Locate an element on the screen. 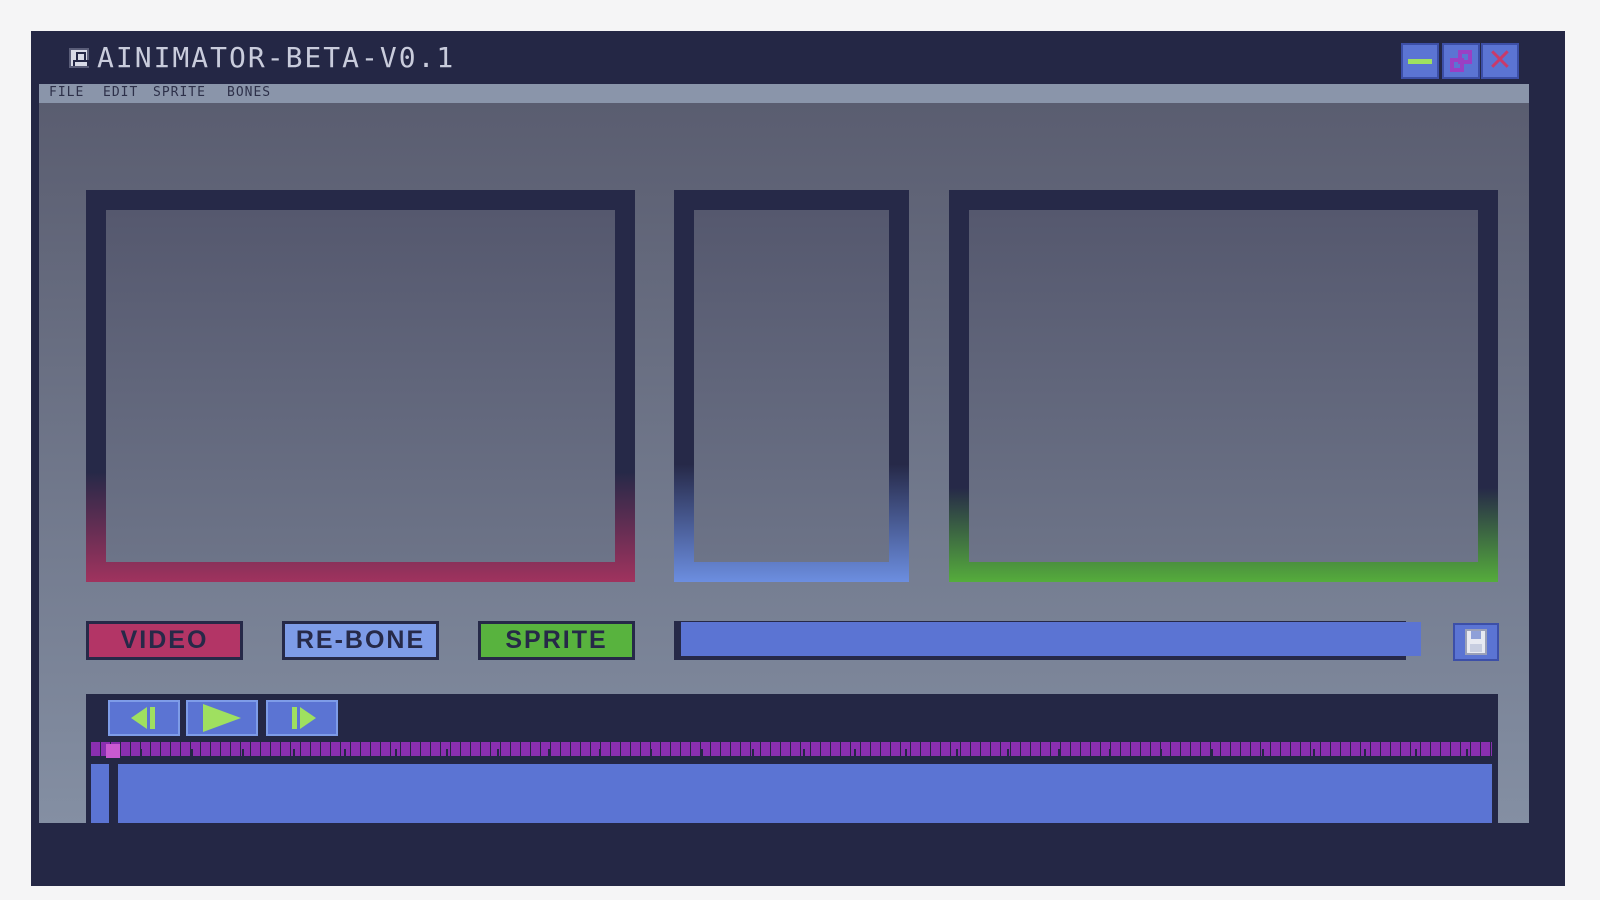 The width and height of the screenshot is (1600, 900). video-button: VIDEO is located at coordinates (164, 640).